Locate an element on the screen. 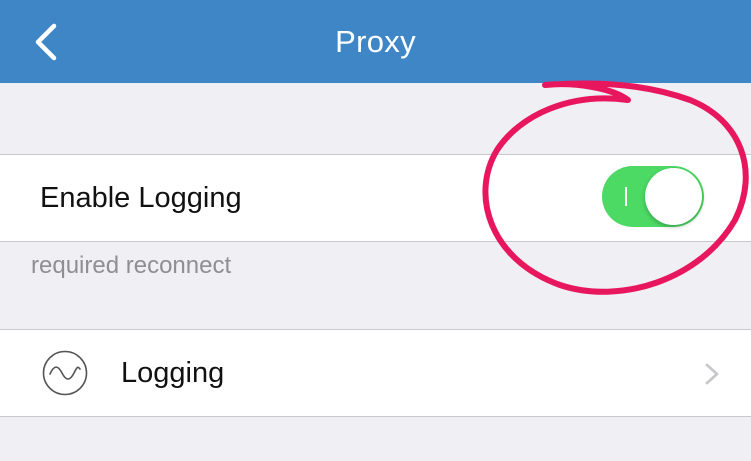 This screenshot has width=751, height=461. reconnect-footnote: required reconnect is located at coordinates (131, 265).